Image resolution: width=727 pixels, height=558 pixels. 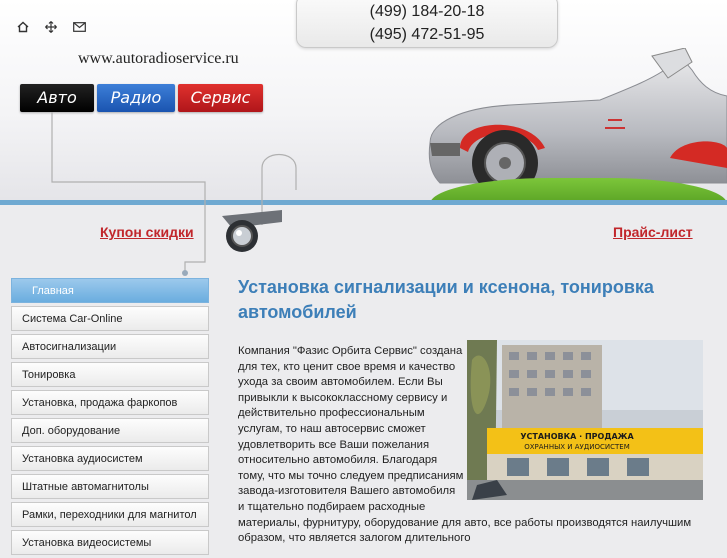 What do you see at coordinates (110, 318) in the screenshot?
I see `nav-item-car-online: Система Car-Online` at bounding box center [110, 318].